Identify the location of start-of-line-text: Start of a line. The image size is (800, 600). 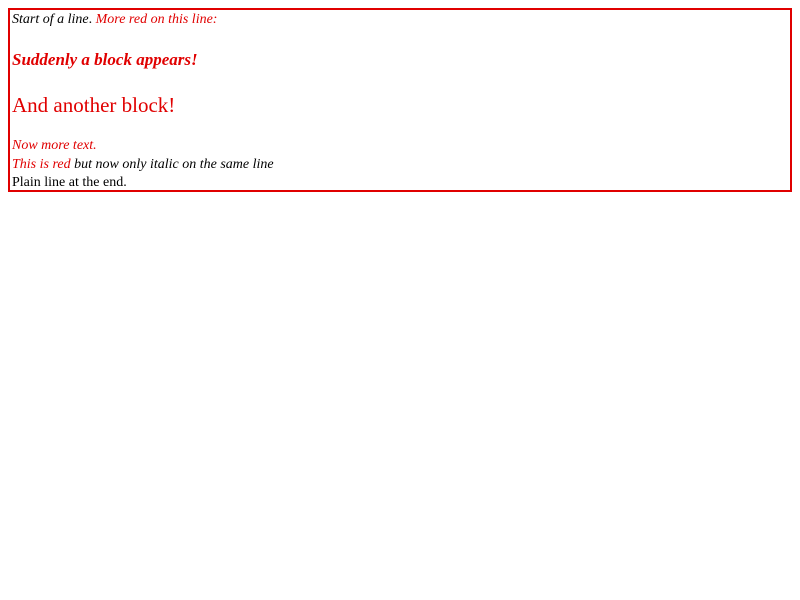
(50, 19).